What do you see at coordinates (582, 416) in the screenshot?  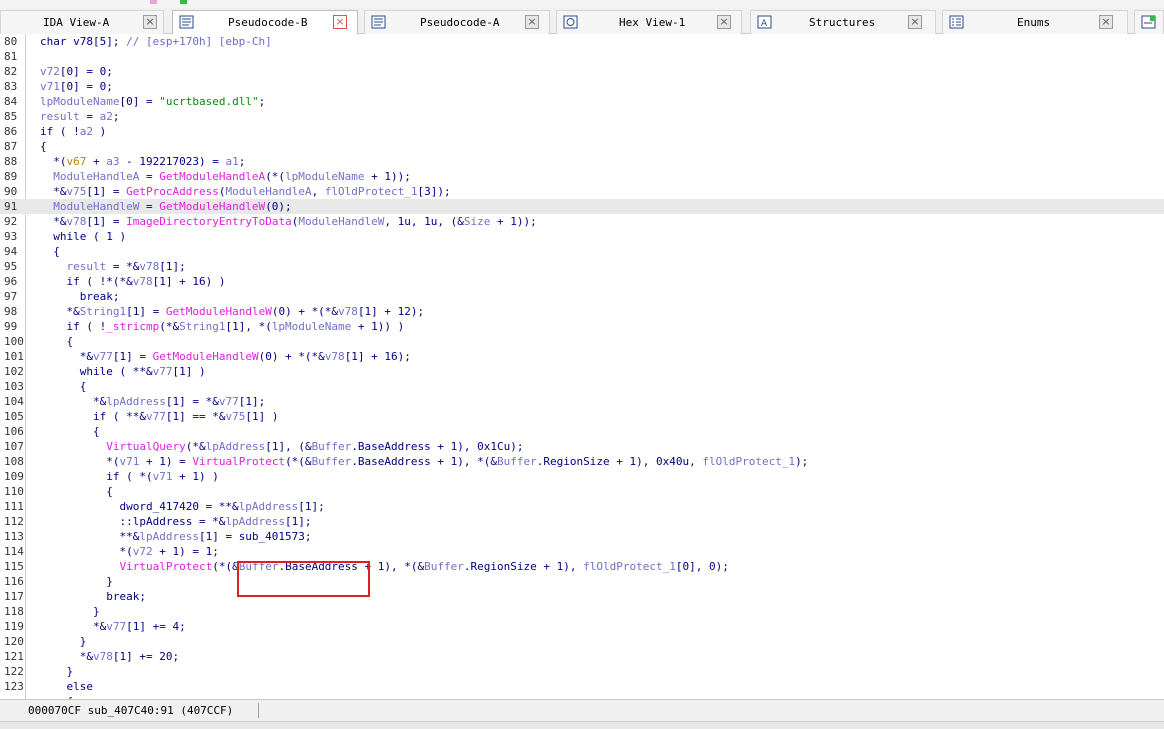 I see `code-line: 105 if ( **&v77[1] == *&v75[1] )` at bounding box center [582, 416].